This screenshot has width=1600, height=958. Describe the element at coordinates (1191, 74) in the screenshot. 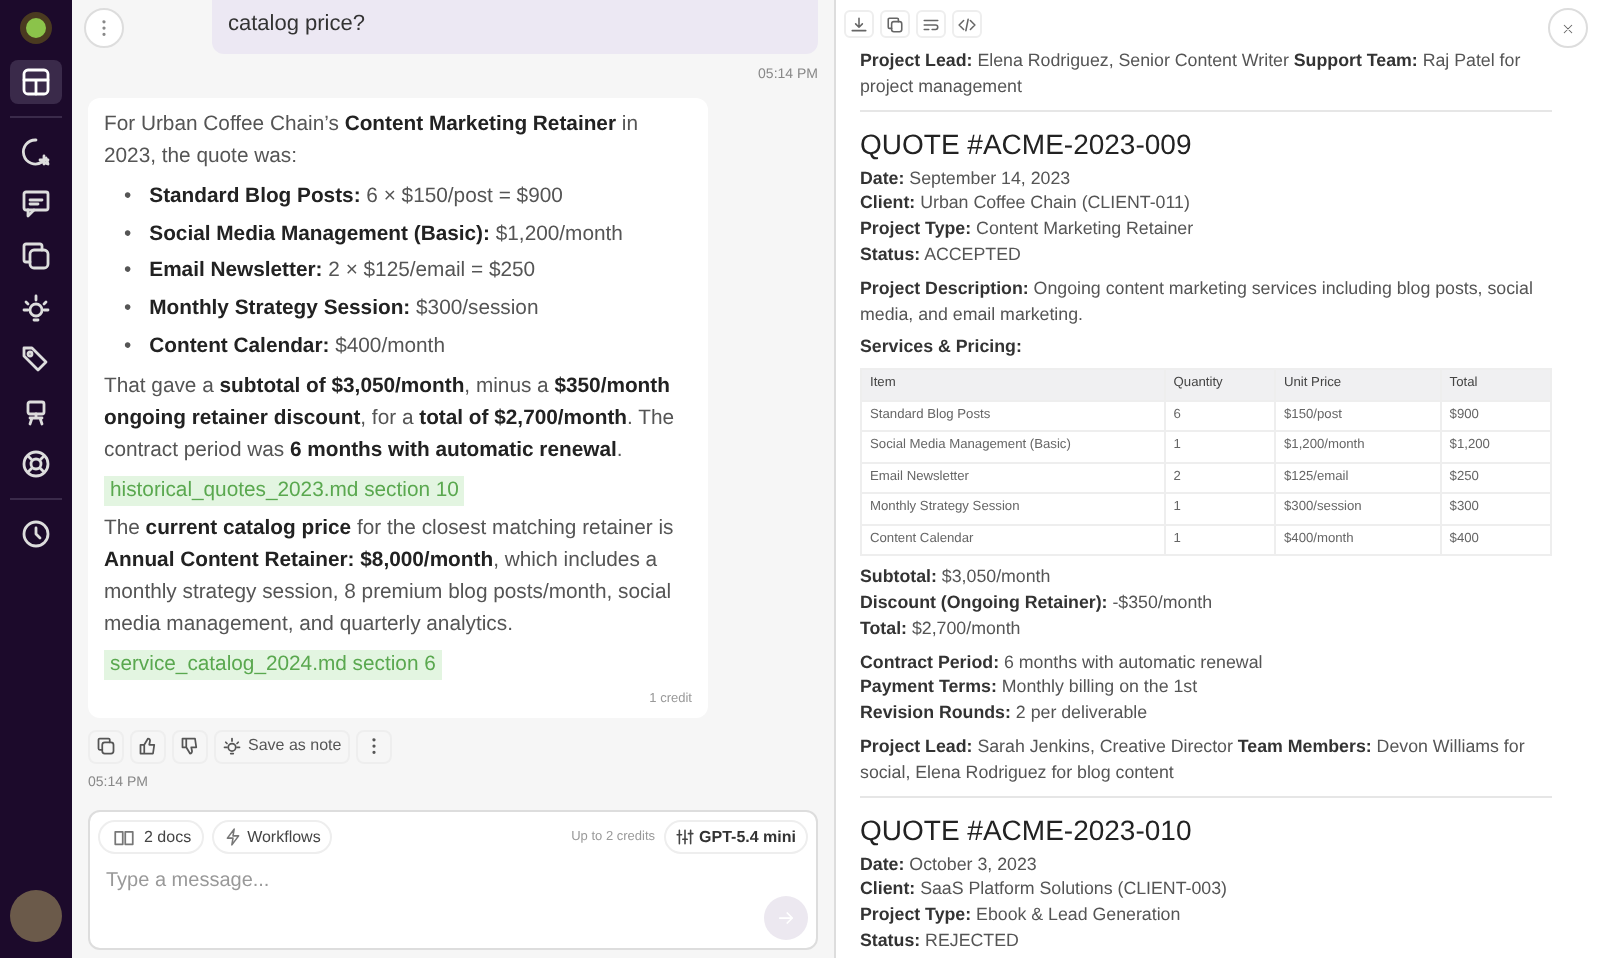

I see `document-paragraph: Project Lead: Elena Rodriguez, Senior Content Writer Support Team: Raj Patel for project management` at that location.